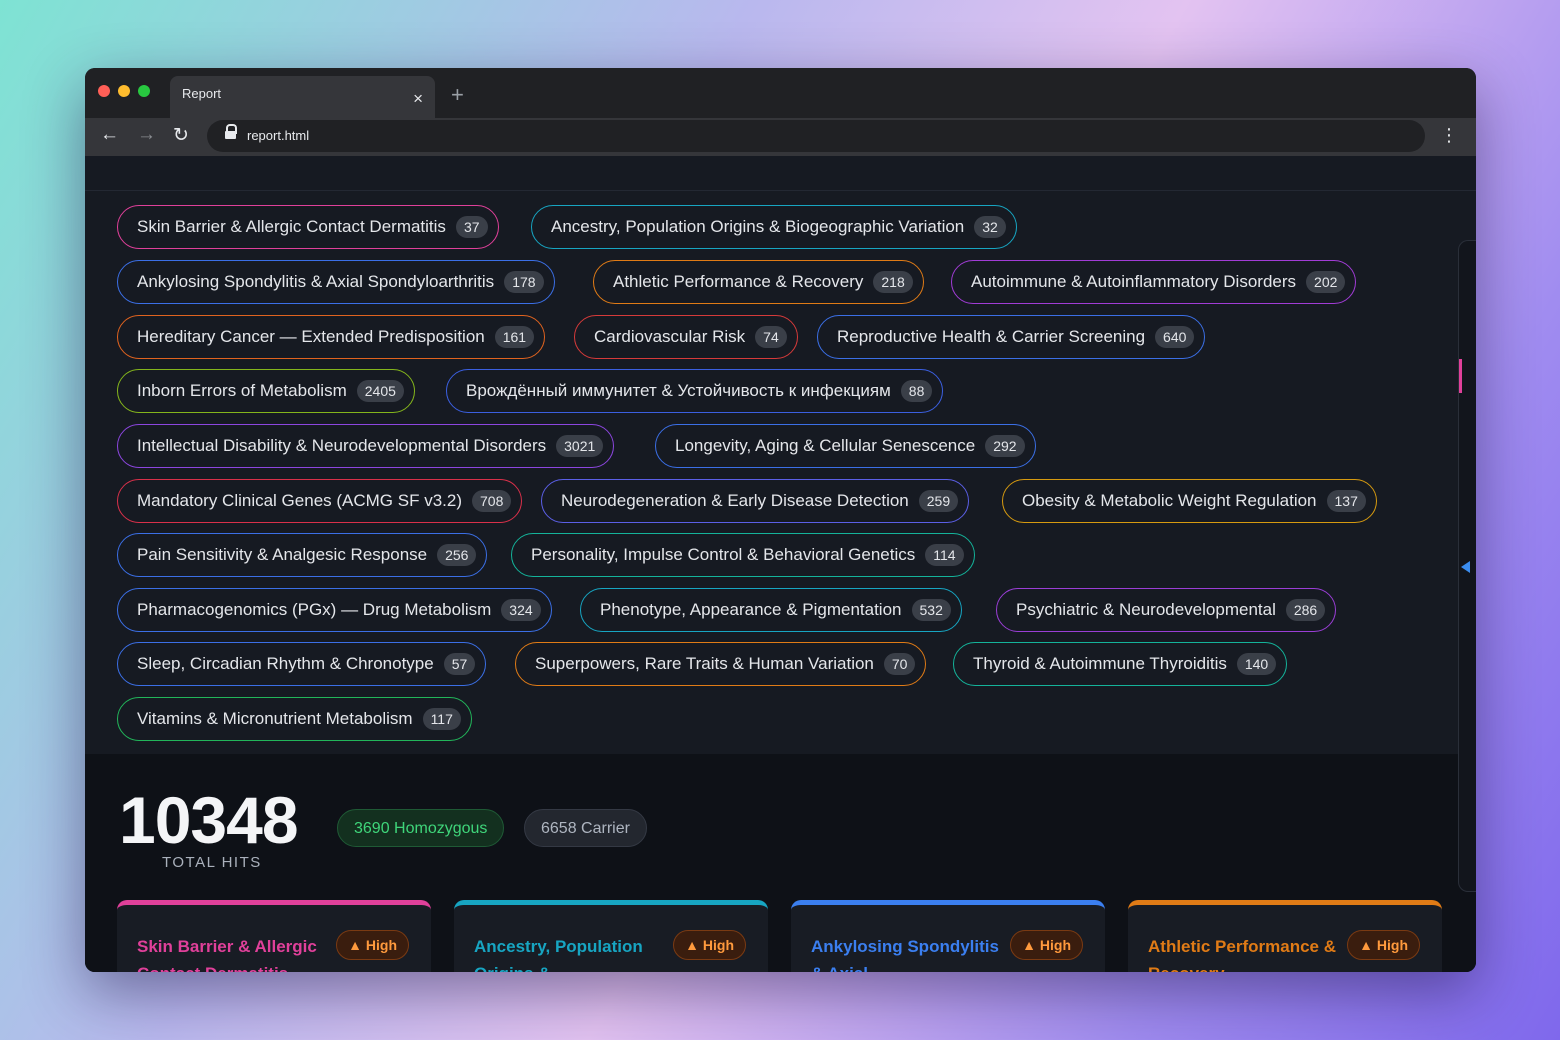  What do you see at coordinates (104, 91) in the screenshot?
I see `close-window-button` at bounding box center [104, 91].